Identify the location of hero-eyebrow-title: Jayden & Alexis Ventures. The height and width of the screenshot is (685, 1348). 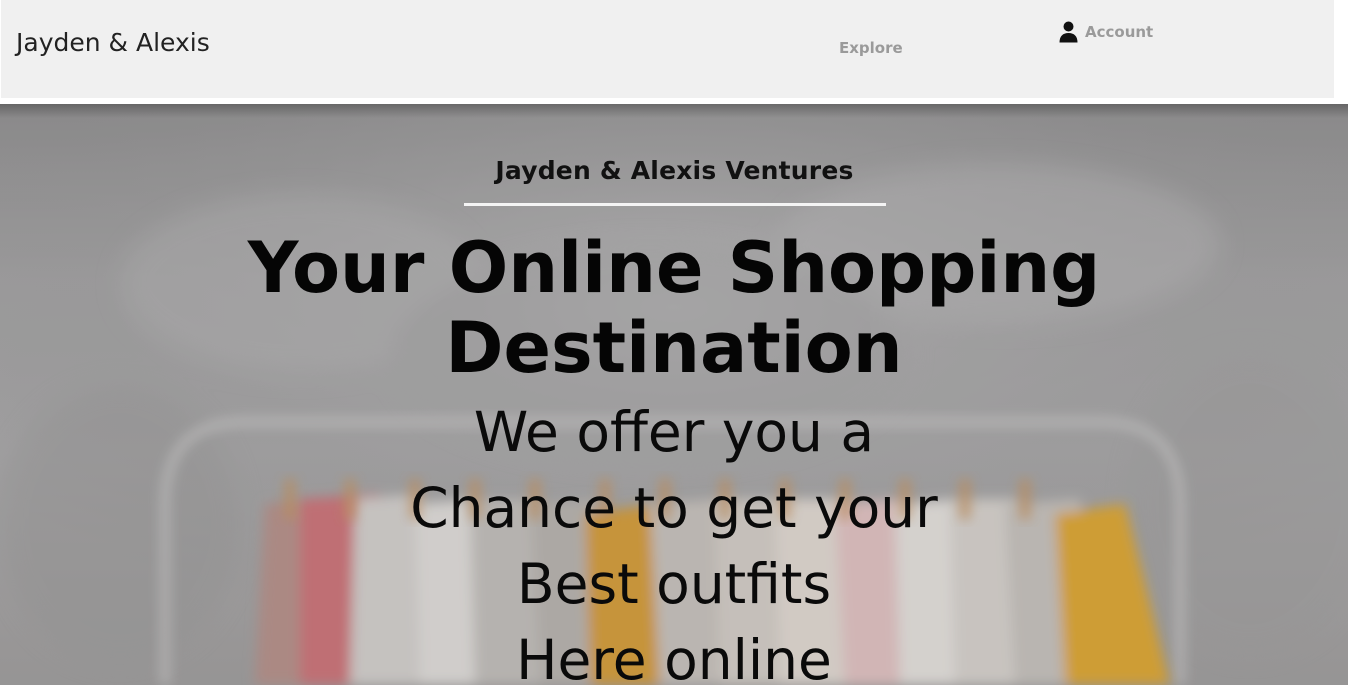
(674, 170).